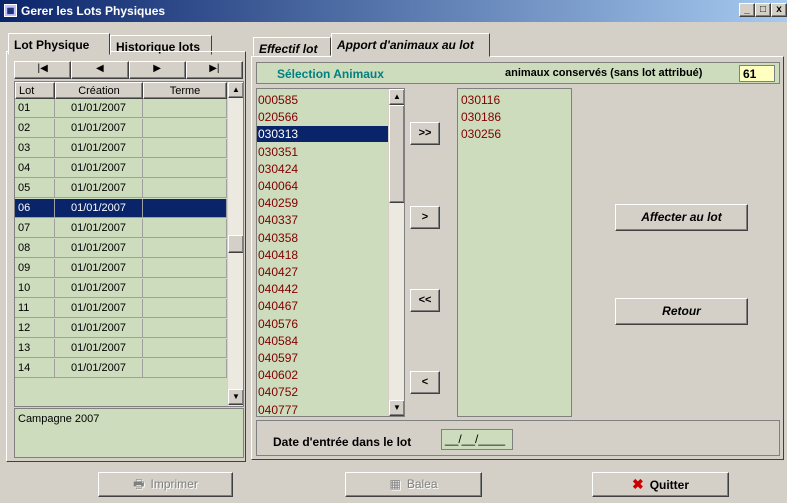 The width and height of the screenshot is (787, 503). I want to click on list-item: 030351, so click(322, 152).